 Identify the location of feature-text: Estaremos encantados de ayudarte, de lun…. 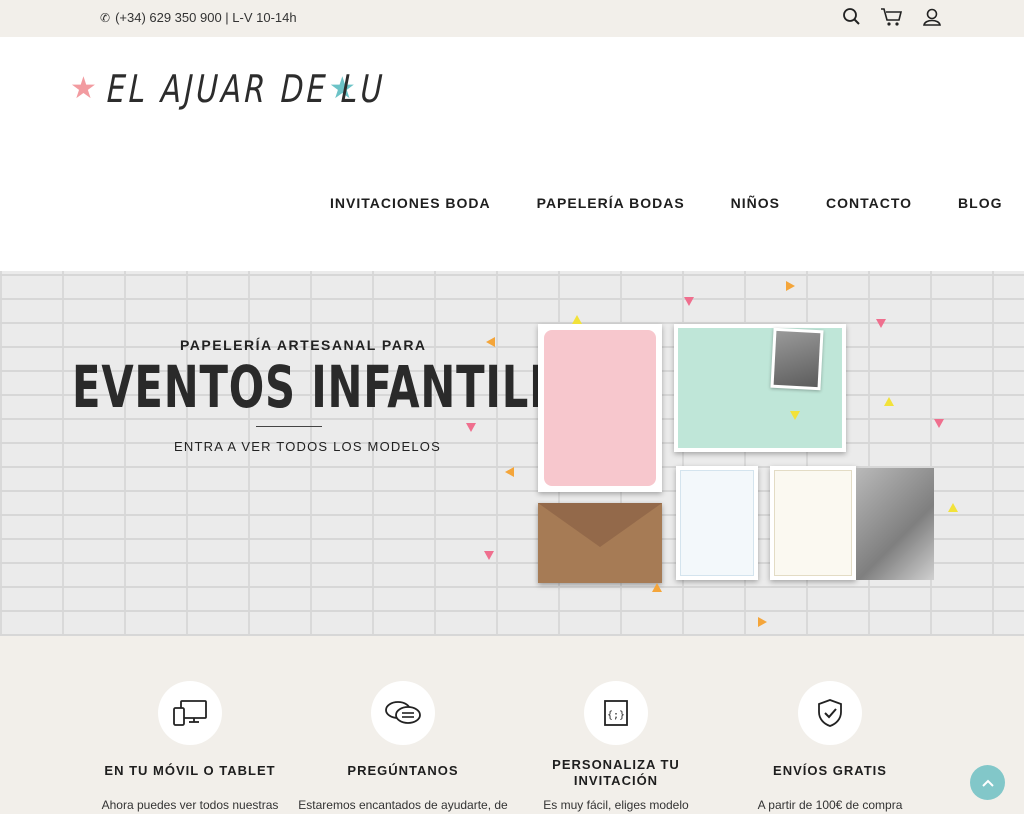
(403, 805).